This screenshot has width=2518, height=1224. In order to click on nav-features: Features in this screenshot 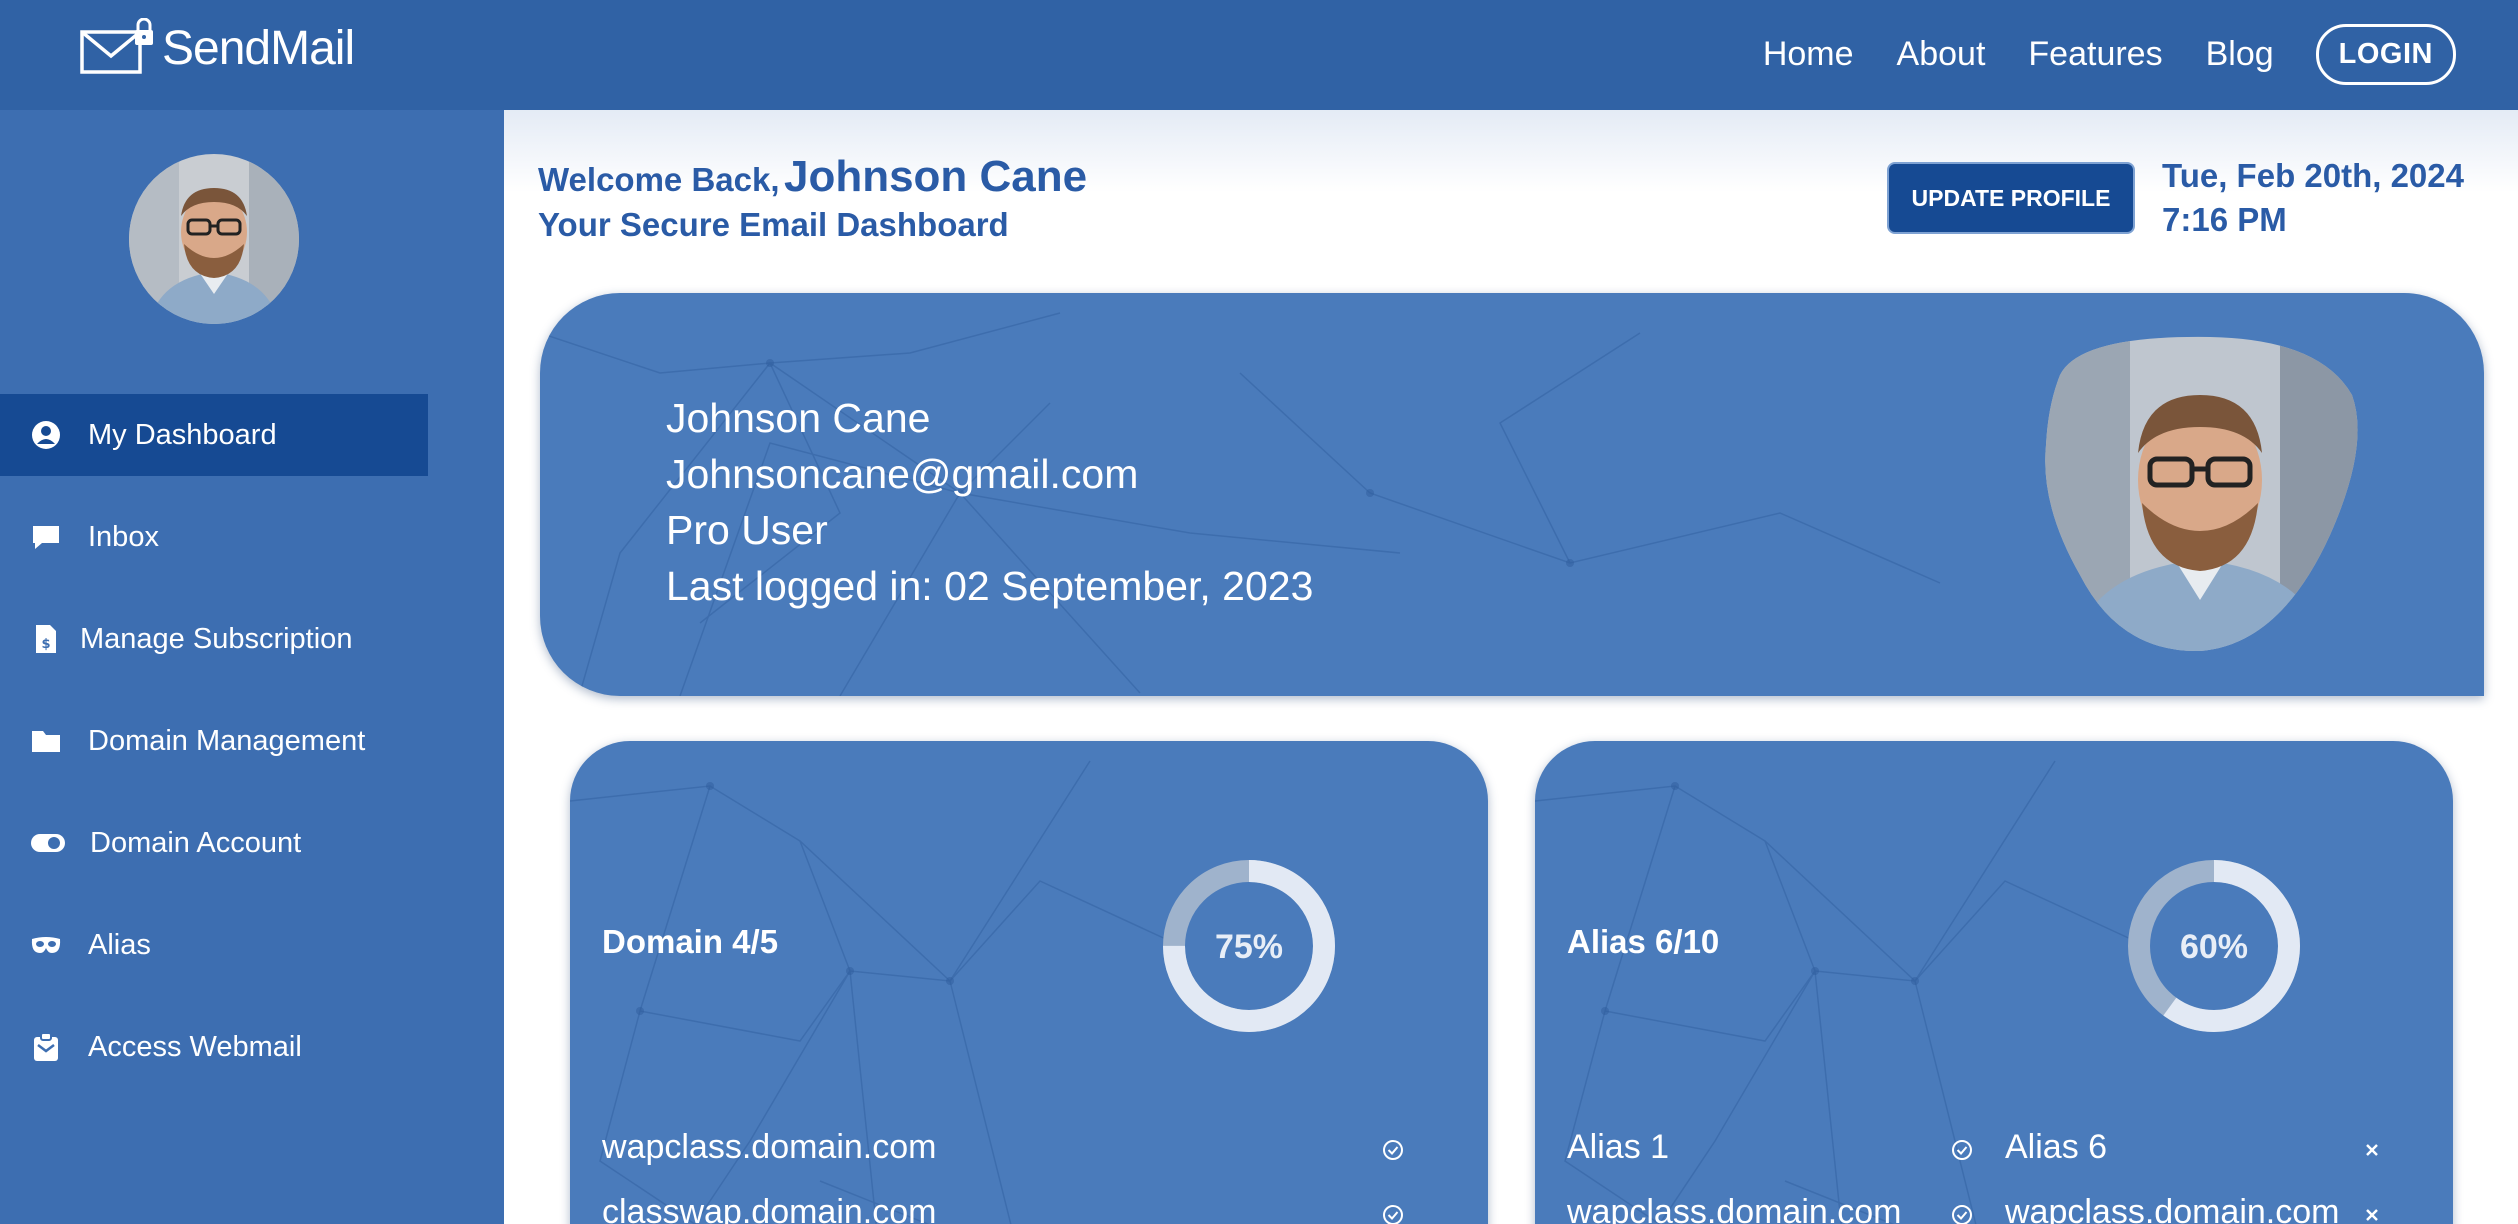, I will do `click(2095, 54)`.